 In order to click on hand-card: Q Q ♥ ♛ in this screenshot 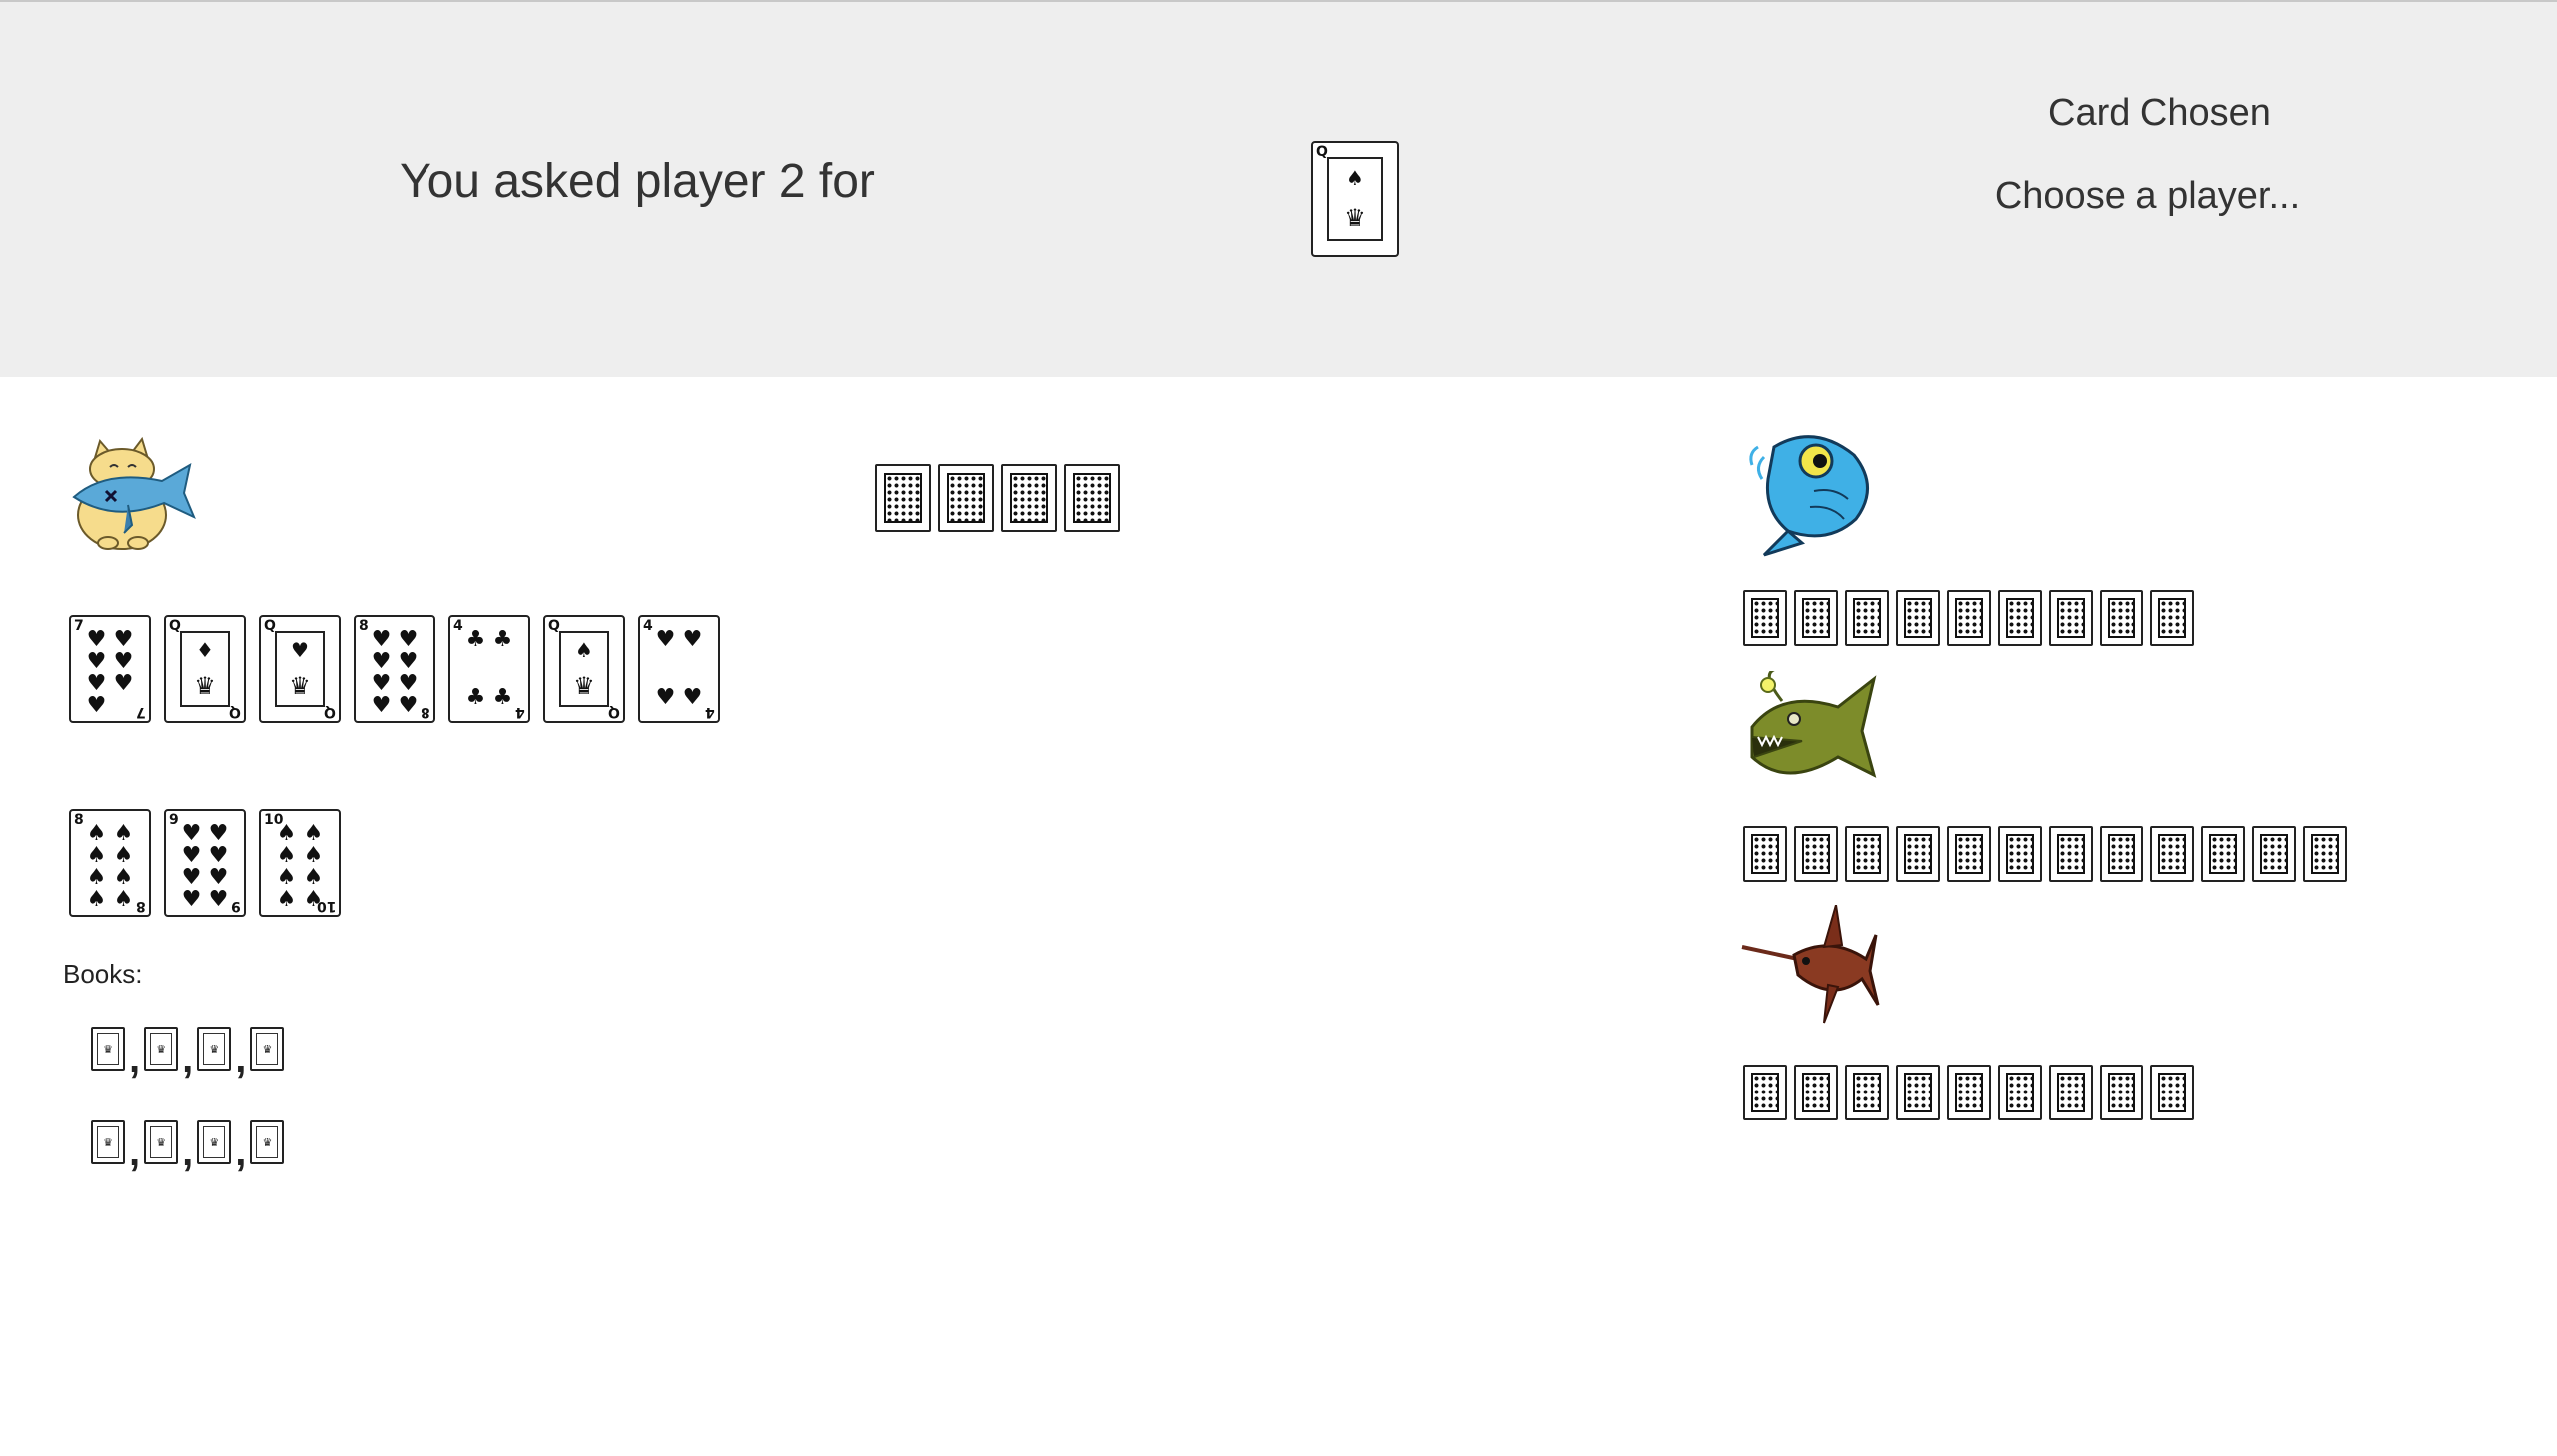, I will do `click(300, 669)`.